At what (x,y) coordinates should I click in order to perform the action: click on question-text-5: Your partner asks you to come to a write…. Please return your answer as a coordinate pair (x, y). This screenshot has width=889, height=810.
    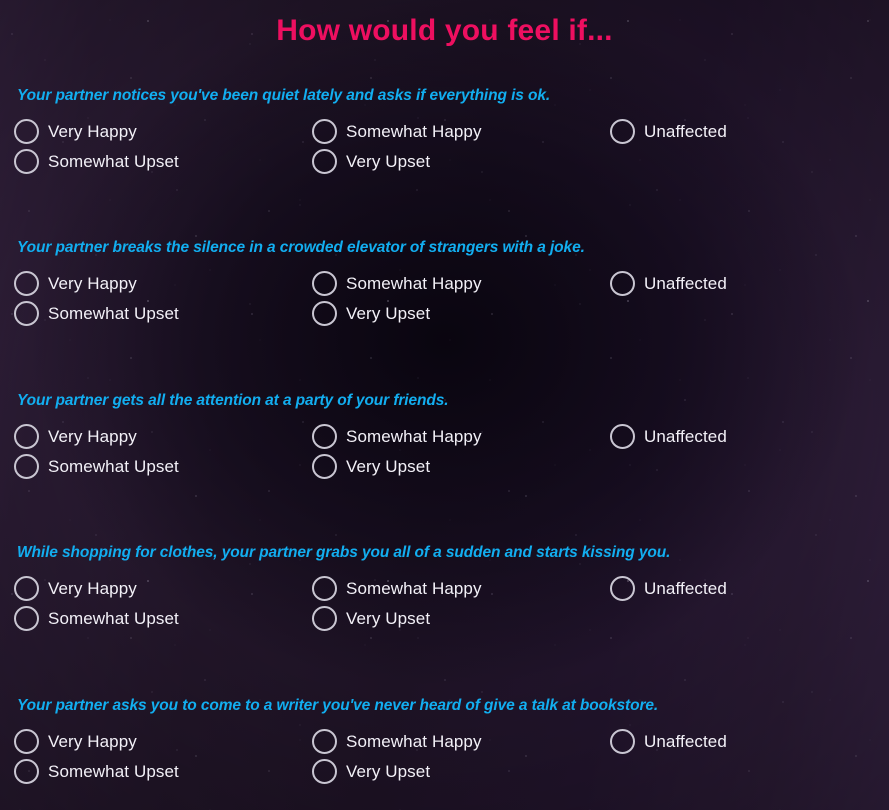
    Looking at the image, I should click on (338, 705).